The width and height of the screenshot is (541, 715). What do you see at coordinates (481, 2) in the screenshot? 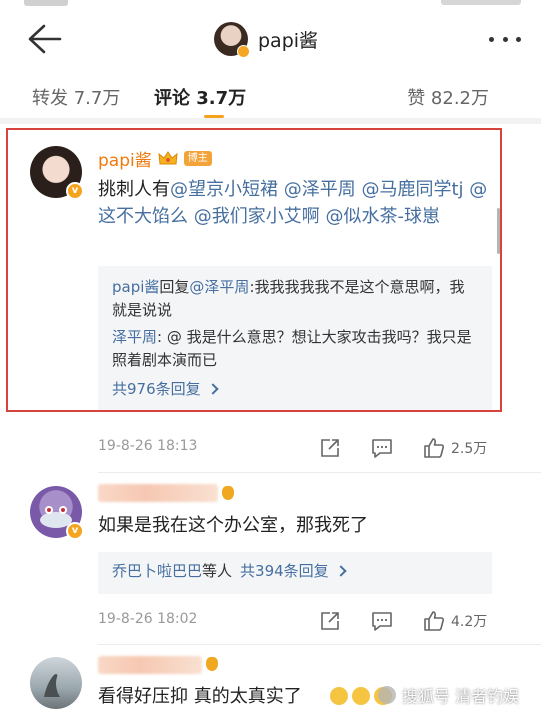
I see `status-icons` at bounding box center [481, 2].